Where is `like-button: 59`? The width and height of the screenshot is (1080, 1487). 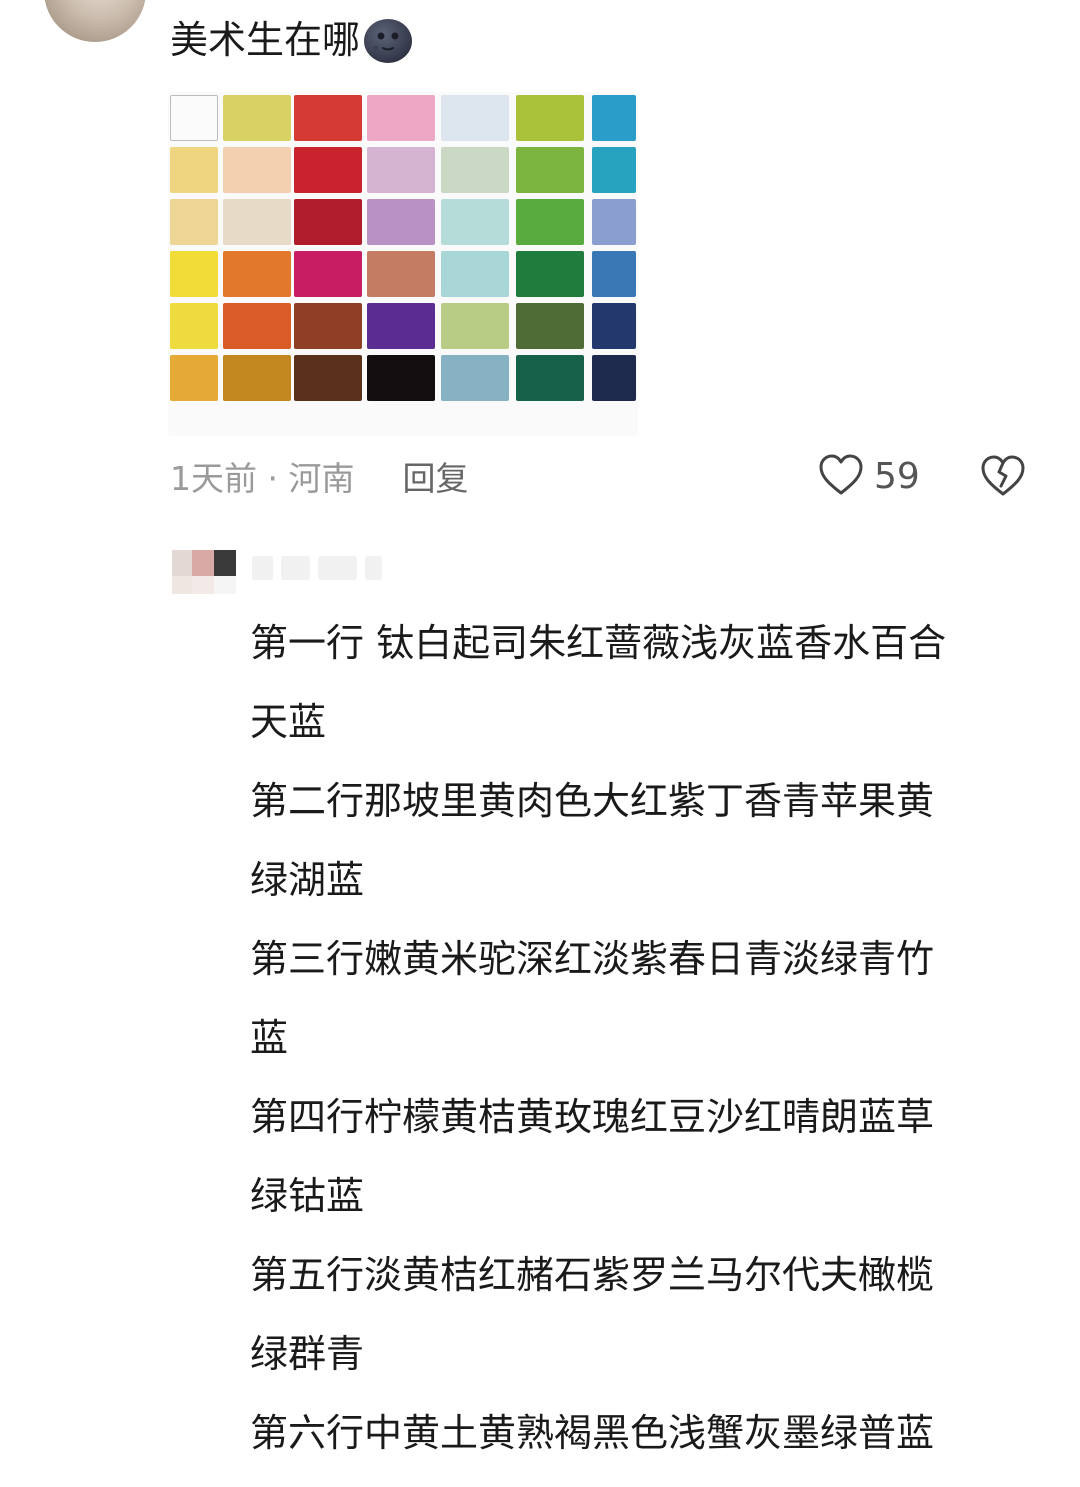
like-button: 59 is located at coordinates (869, 477).